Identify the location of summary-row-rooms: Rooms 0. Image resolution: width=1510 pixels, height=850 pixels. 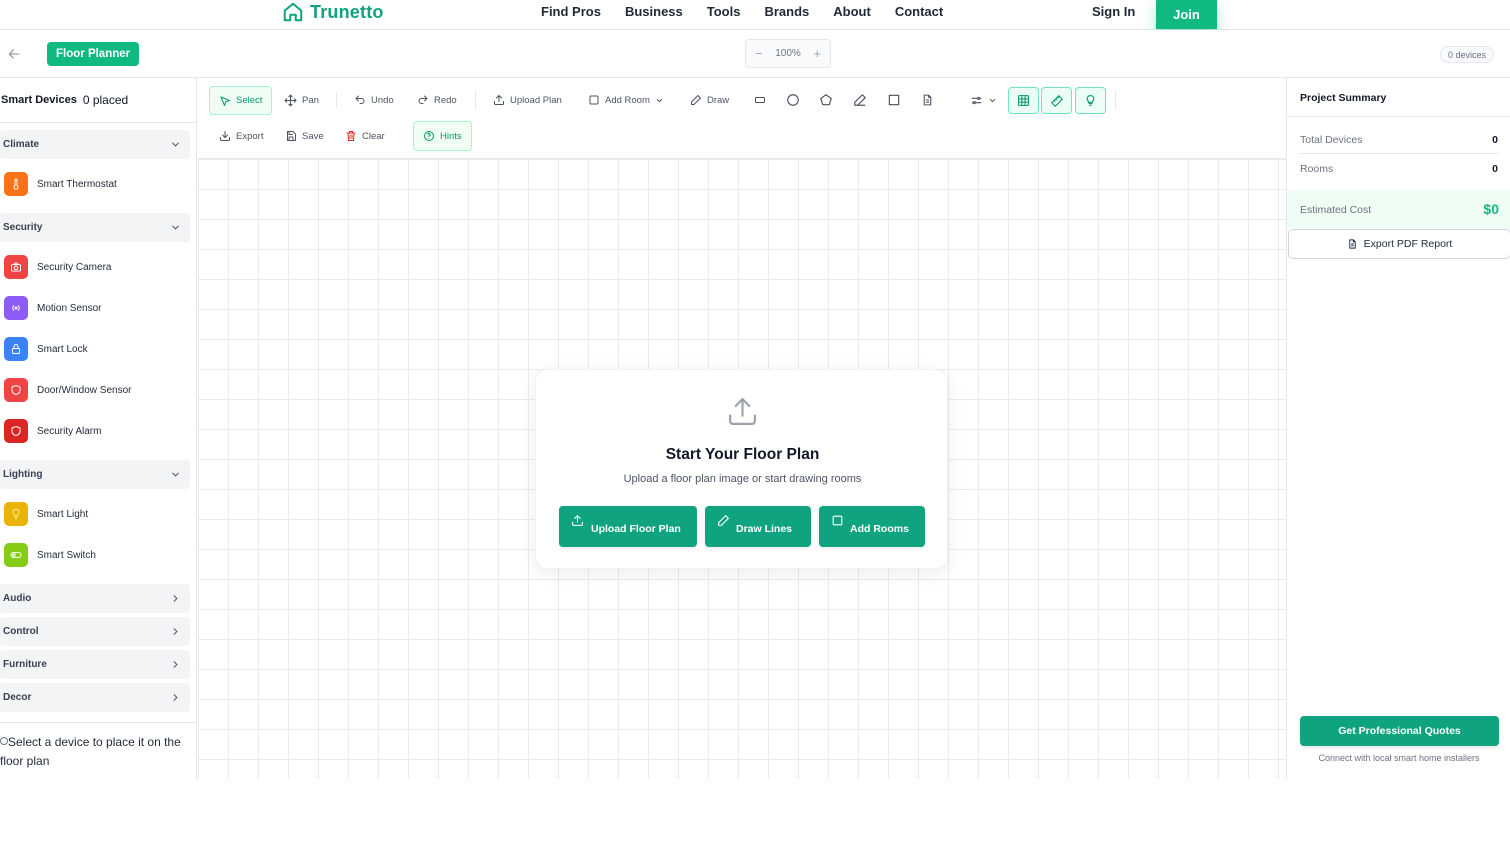
(1399, 169).